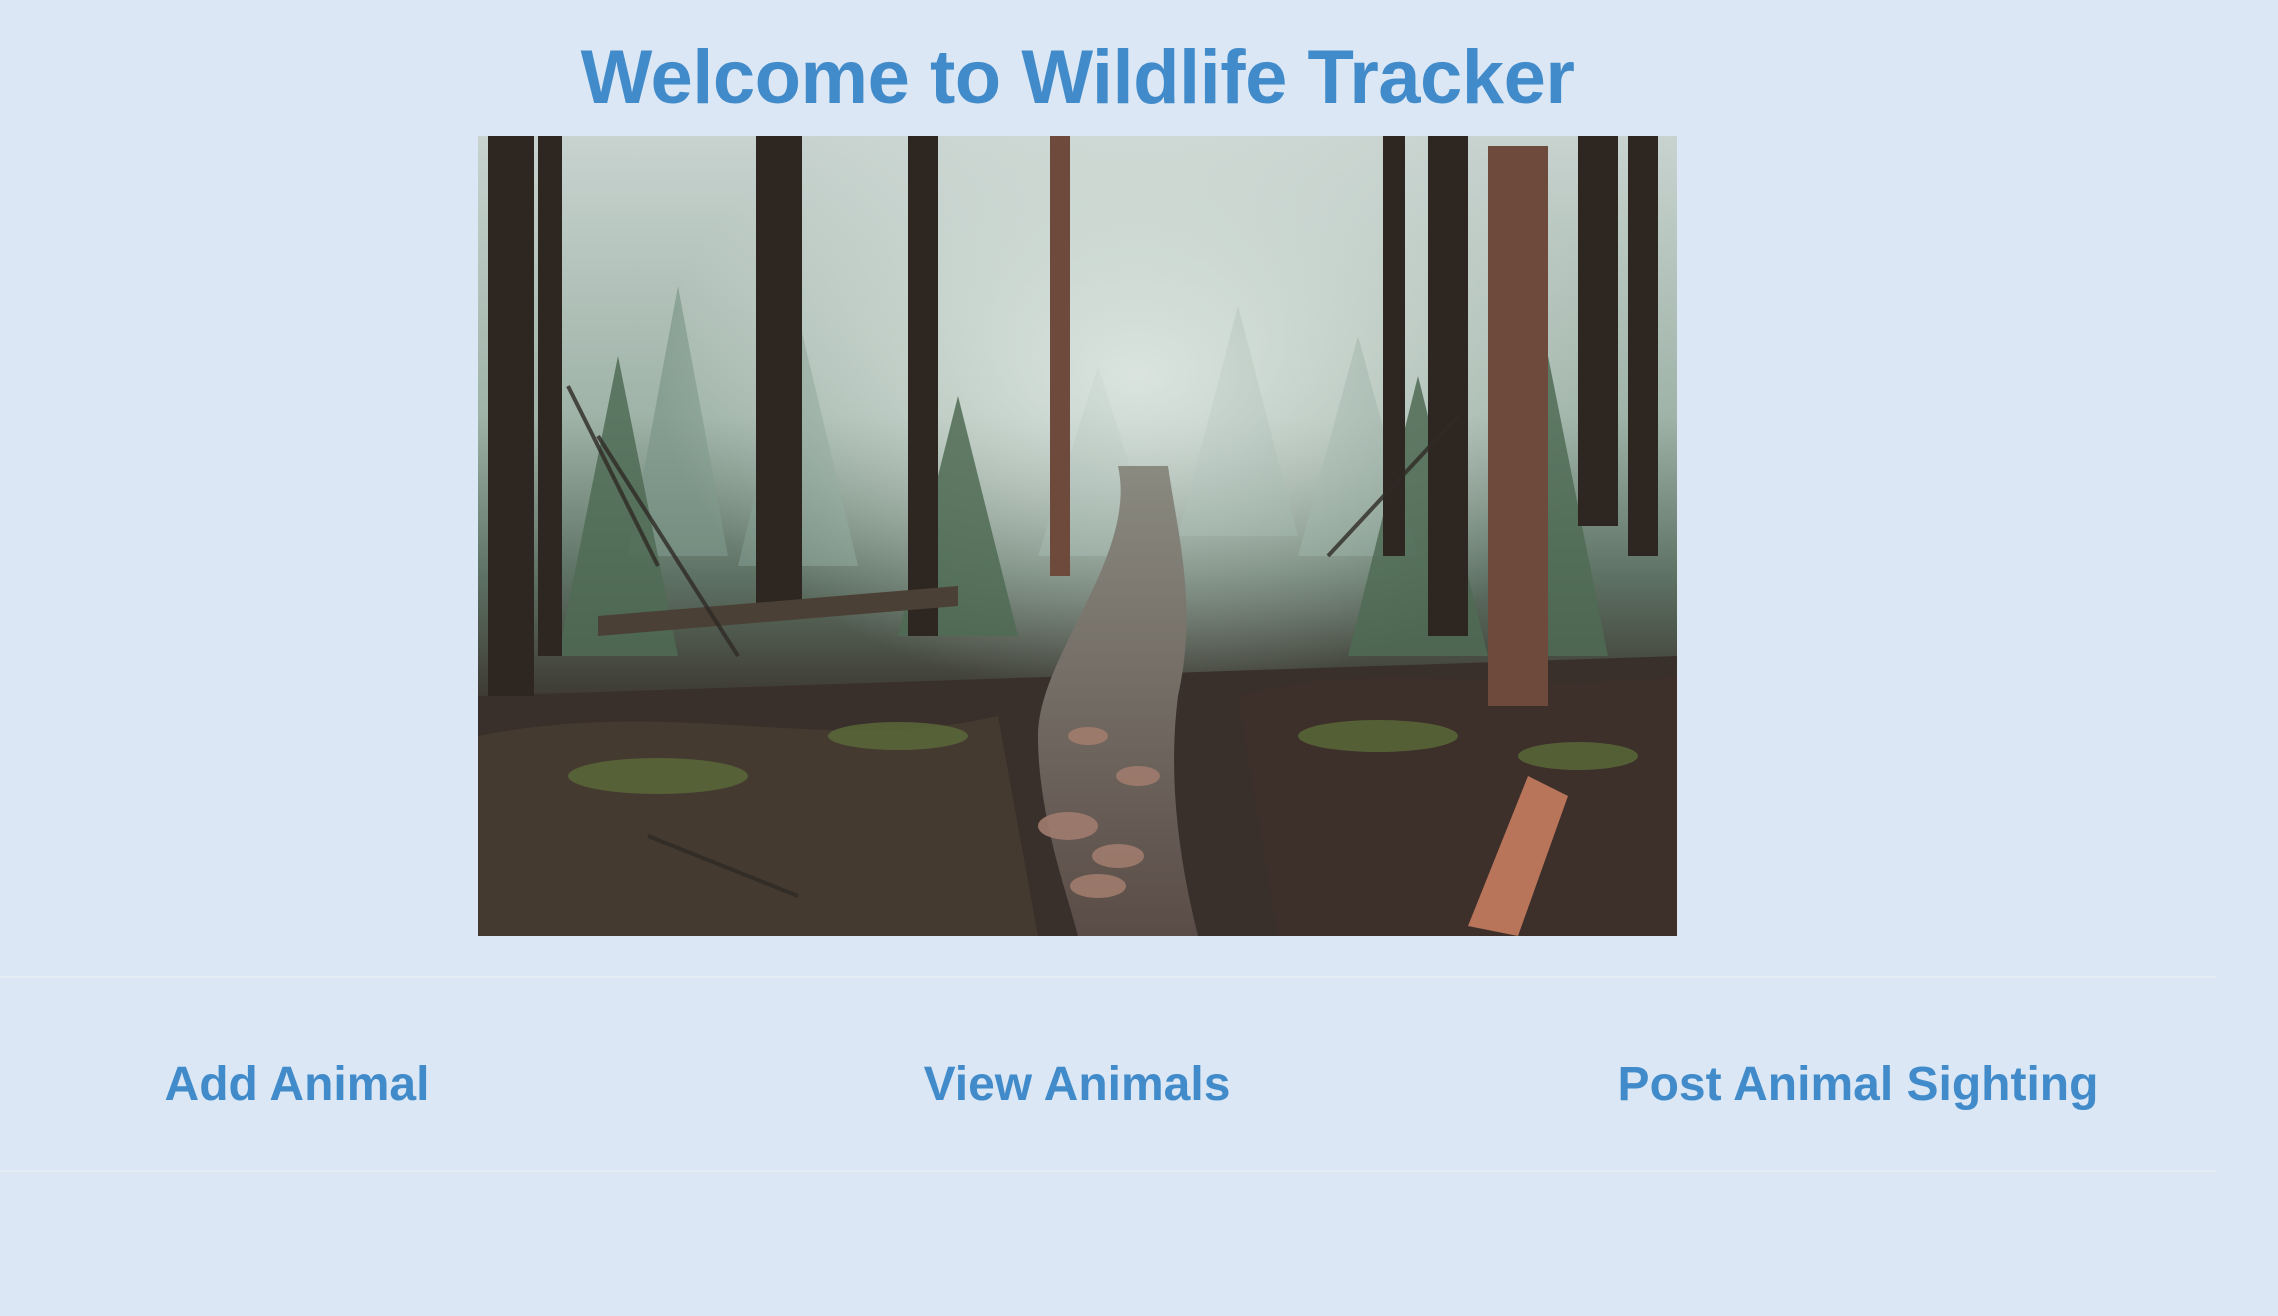 The image size is (2278, 1316). What do you see at coordinates (1108, 977) in the screenshot?
I see `nav-divider-top` at bounding box center [1108, 977].